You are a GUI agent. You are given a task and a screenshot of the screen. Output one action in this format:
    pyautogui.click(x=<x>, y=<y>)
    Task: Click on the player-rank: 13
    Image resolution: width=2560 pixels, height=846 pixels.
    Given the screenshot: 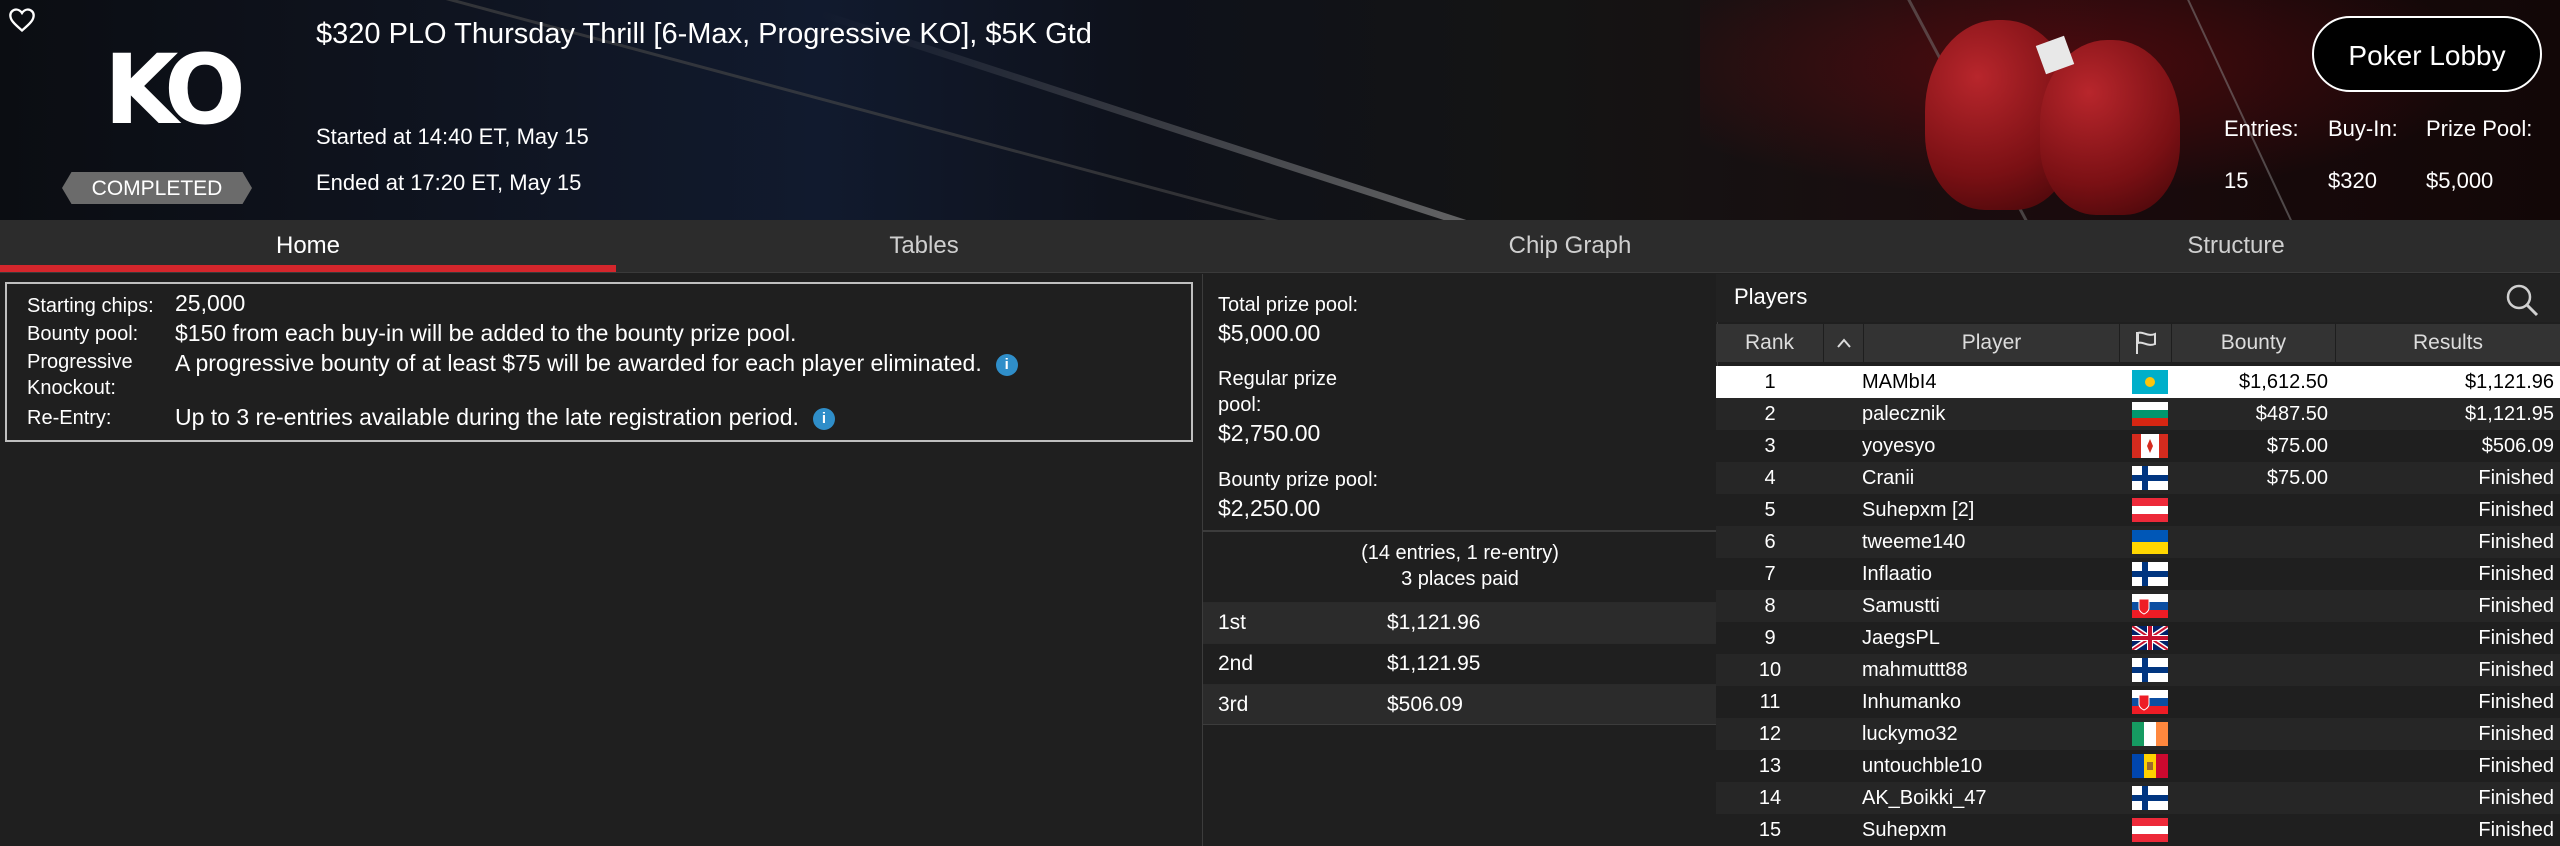 What is the action you would take?
    pyautogui.click(x=1770, y=766)
    